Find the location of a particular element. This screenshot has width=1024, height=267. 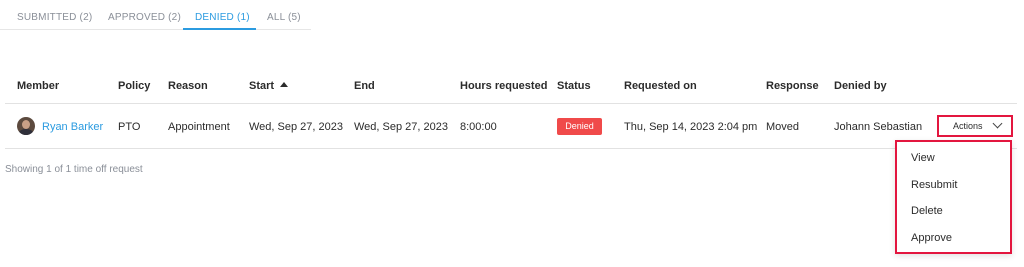

active-tab-indicator is located at coordinates (219, 29).